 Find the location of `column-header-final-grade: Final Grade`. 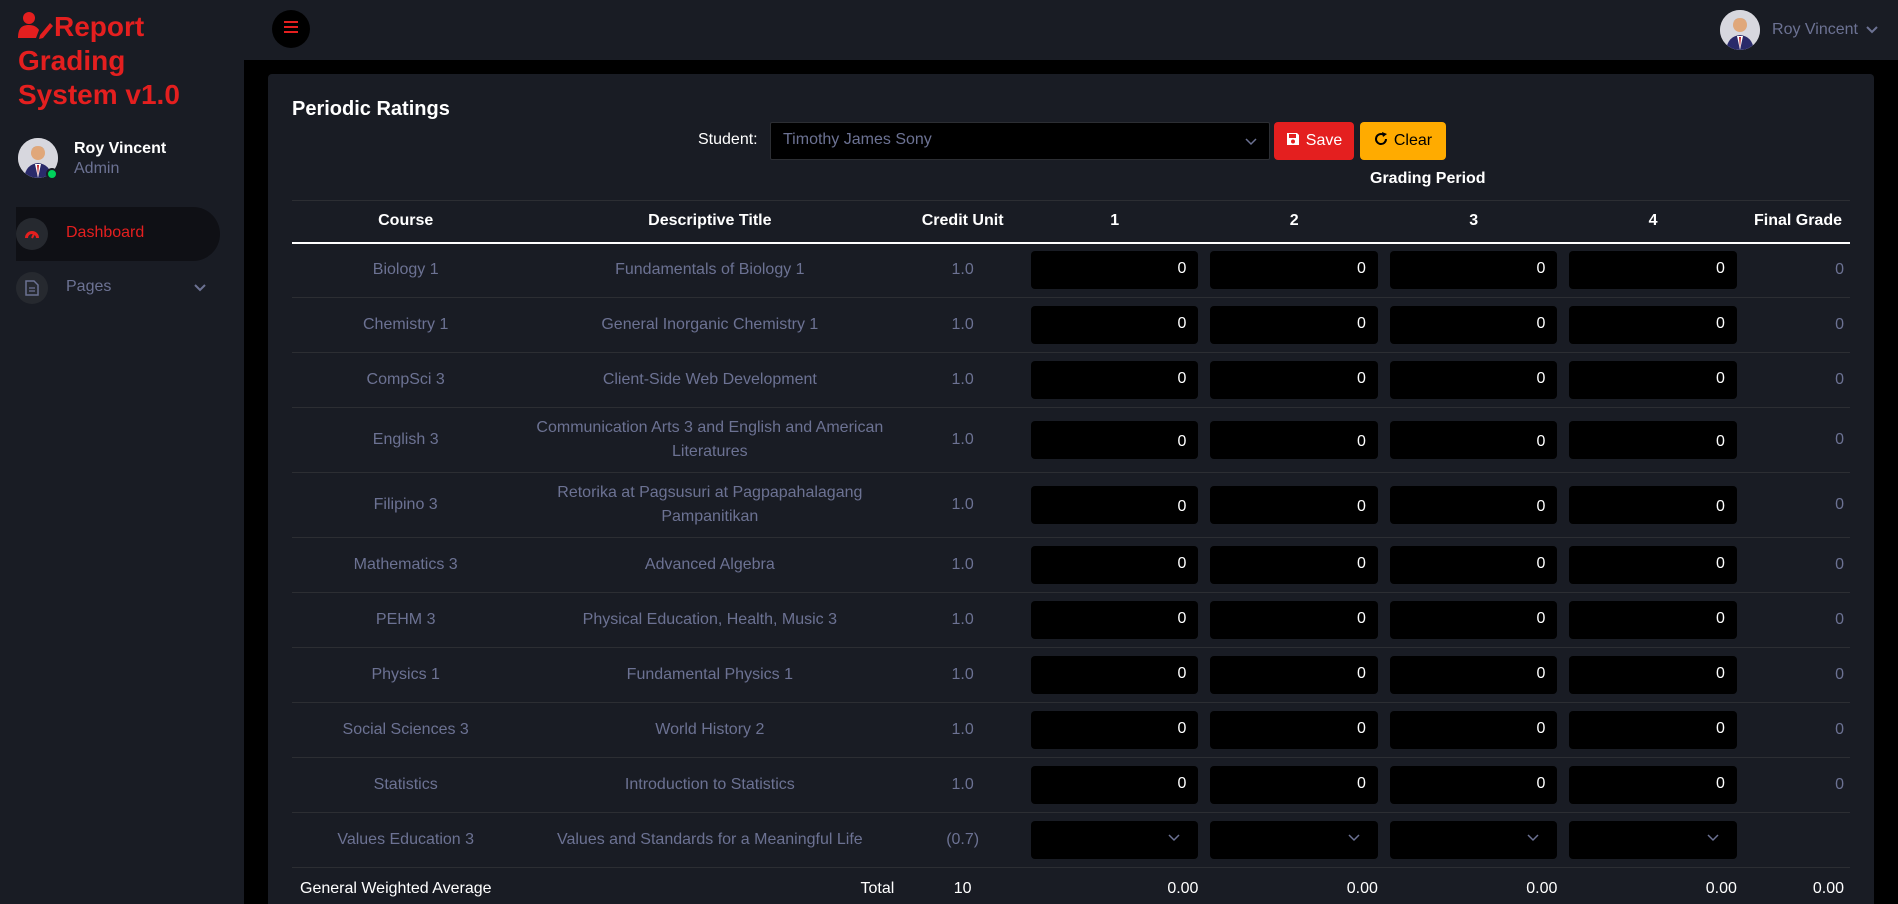

column-header-final-grade: Final Grade is located at coordinates (1796, 222).